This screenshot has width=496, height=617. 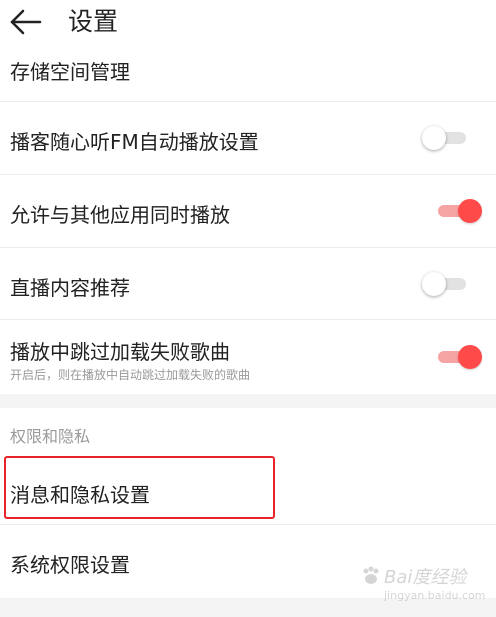 I want to click on paw-icon, so click(x=371, y=575).